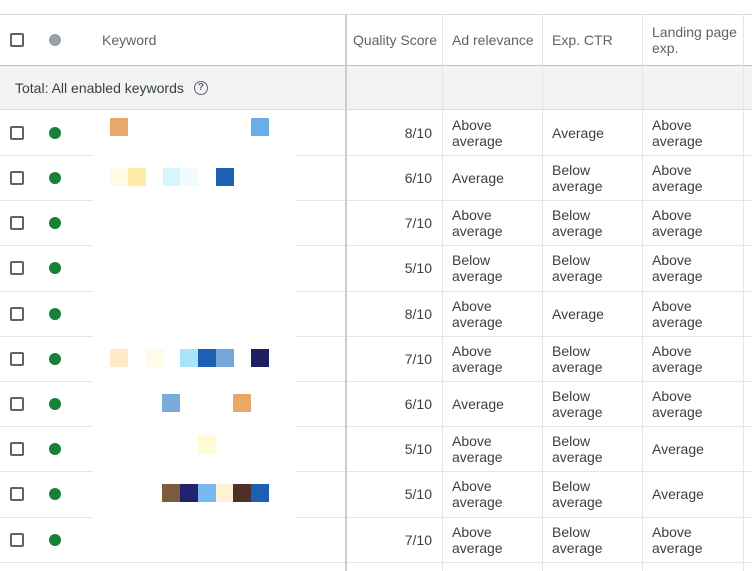  I want to click on quality-score-column-header: Quality Score, so click(395, 40).